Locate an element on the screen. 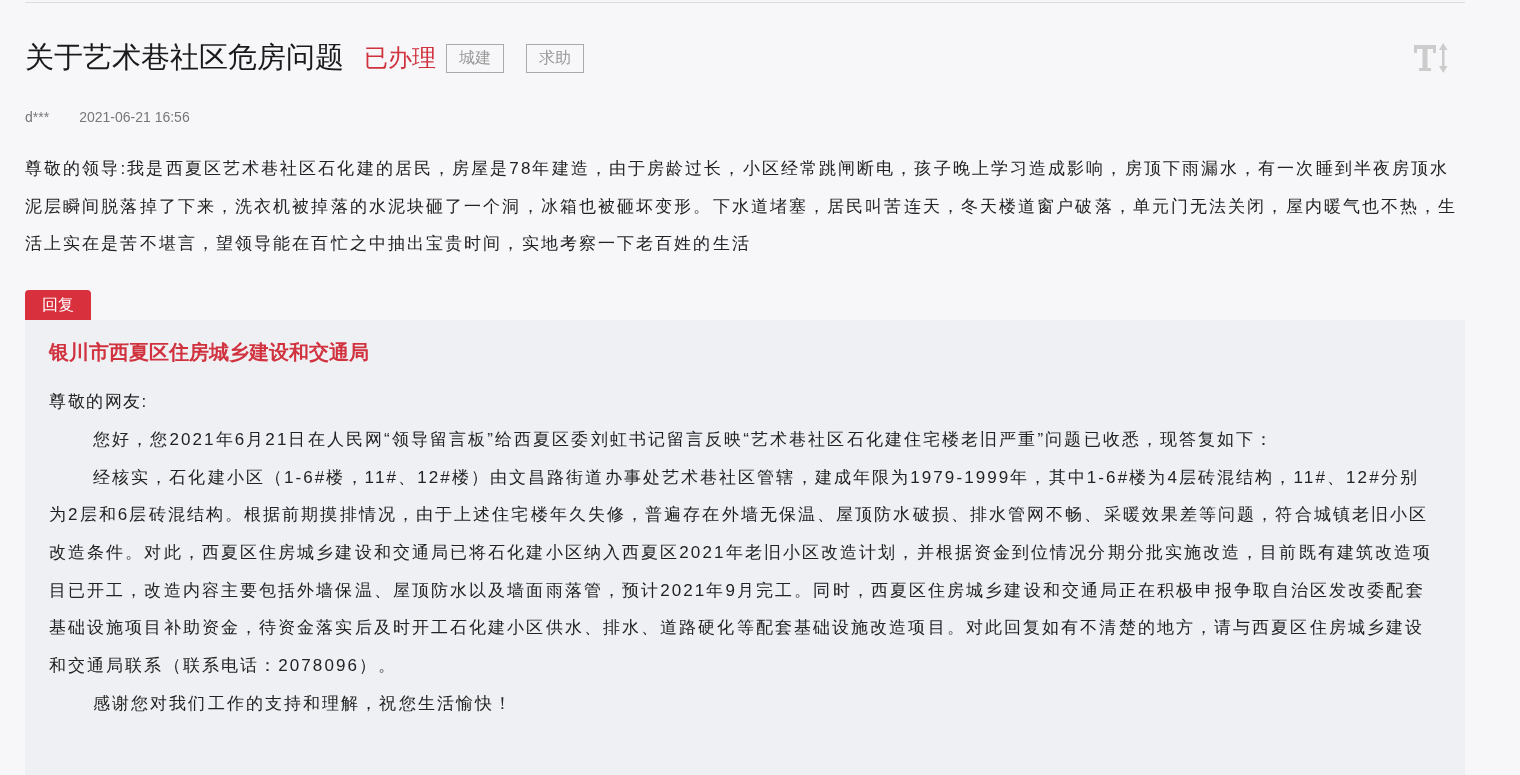  reply-label: 回复 is located at coordinates (58, 305).